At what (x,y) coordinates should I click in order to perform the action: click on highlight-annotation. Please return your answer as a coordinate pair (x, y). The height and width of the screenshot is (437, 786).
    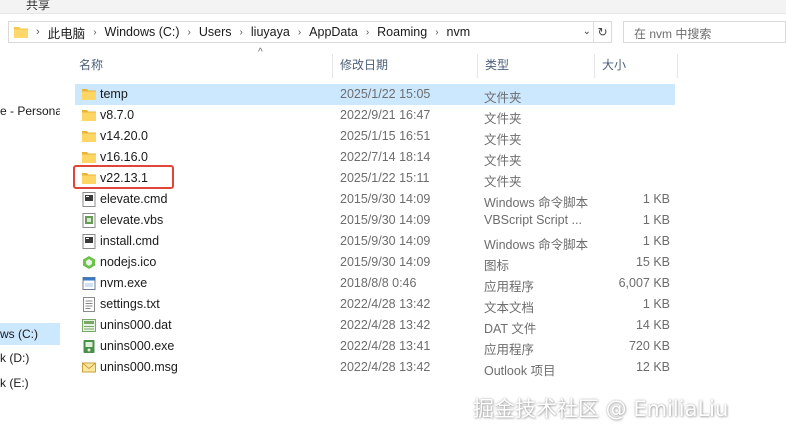
    Looking at the image, I should click on (123, 177).